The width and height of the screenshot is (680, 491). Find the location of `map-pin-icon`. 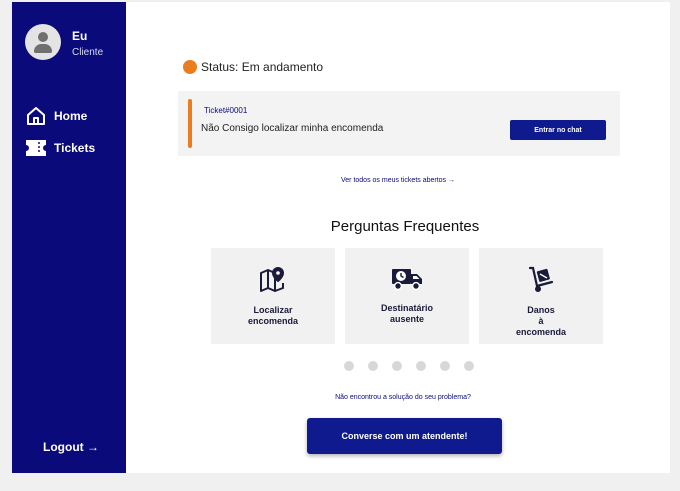

map-pin-icon is located at coordinates (273, 273).